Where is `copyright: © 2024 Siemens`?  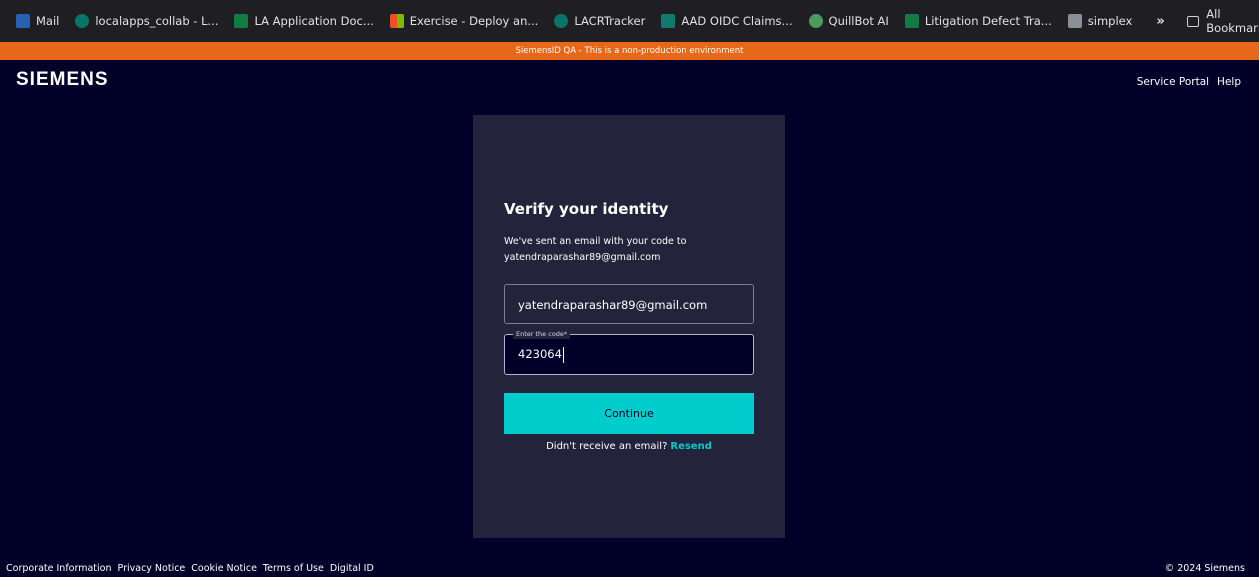 copyright: © 2024 Siemens is located at coordinates (1204, 568).